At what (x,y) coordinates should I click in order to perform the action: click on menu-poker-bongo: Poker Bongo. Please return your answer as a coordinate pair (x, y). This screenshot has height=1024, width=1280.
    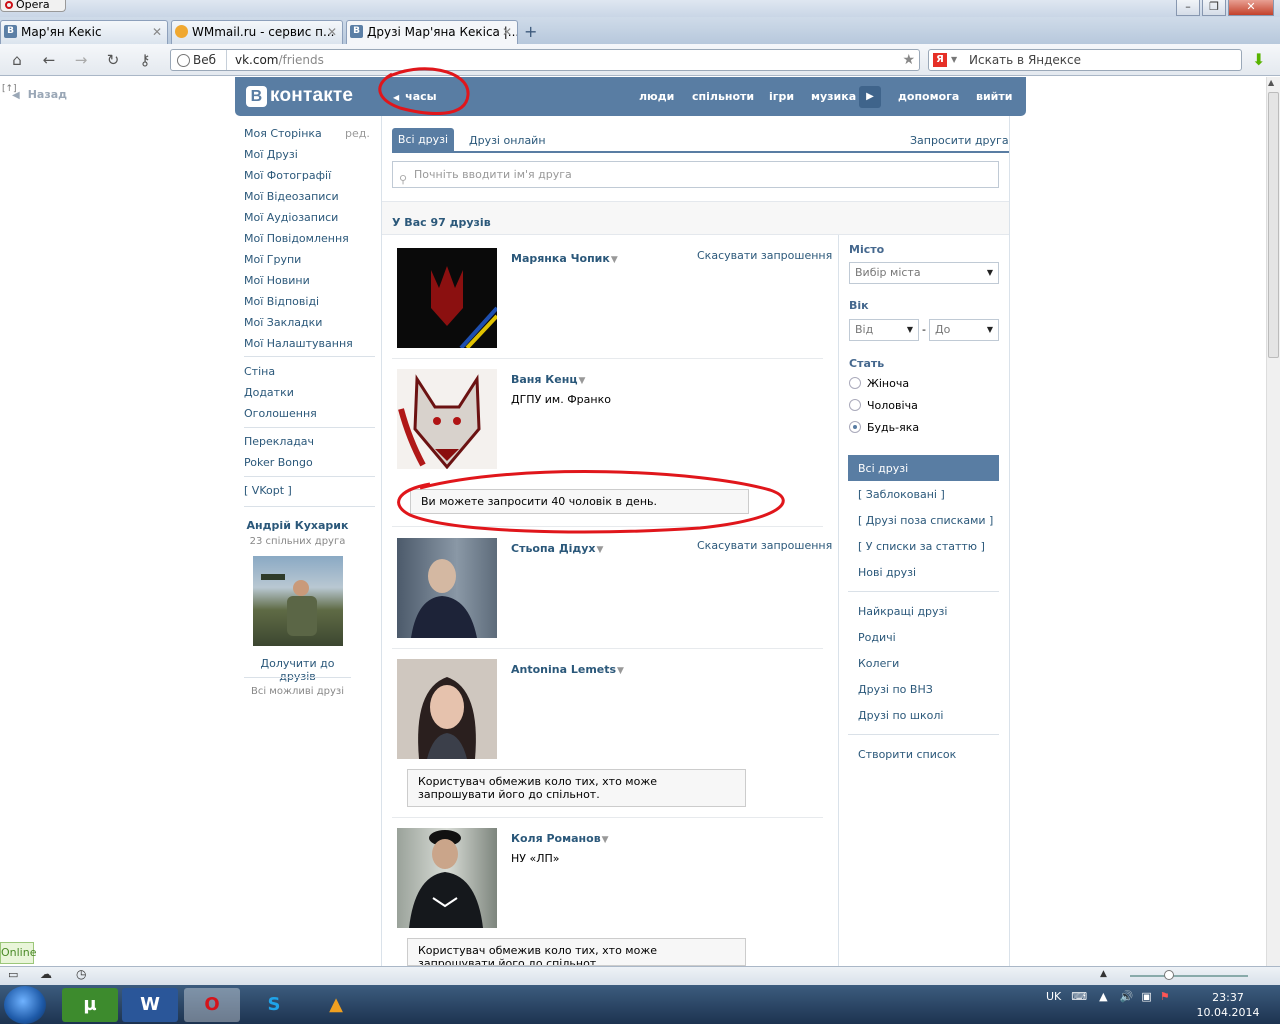
    Looking at the image, I should click on (278, 462).